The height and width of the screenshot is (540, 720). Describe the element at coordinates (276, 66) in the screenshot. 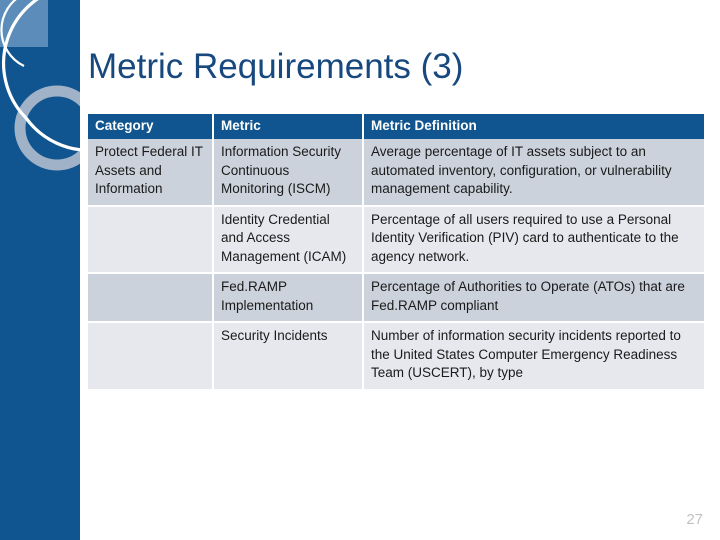

I see `page-title: Metric Requirements (3)` at that location.